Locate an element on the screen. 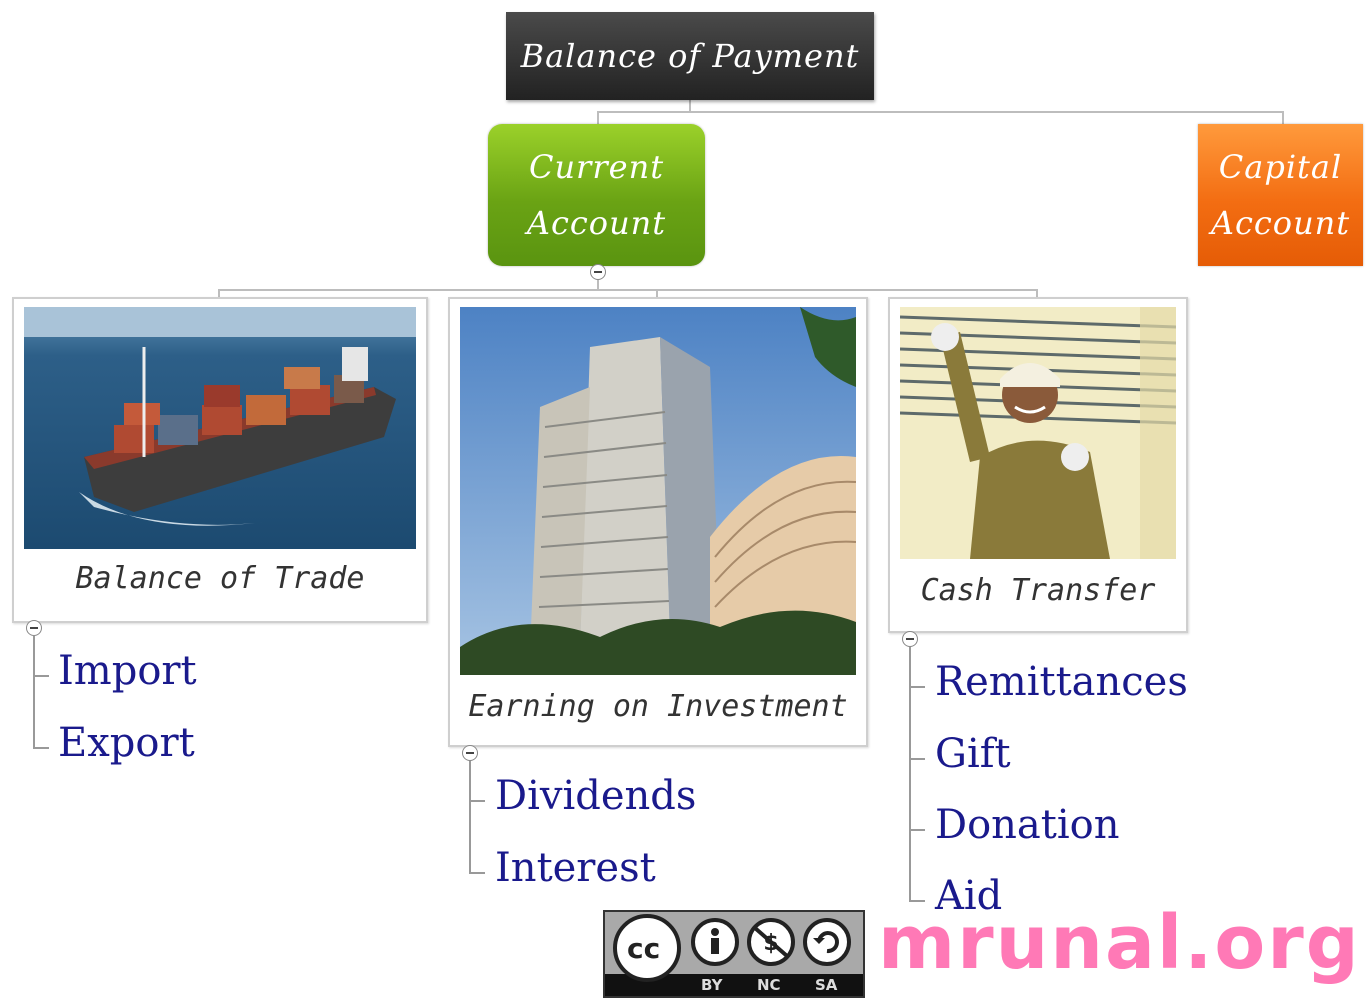 The image size is (1370, 998). current-account-node: Current Account is located at coordinates (596, 195).